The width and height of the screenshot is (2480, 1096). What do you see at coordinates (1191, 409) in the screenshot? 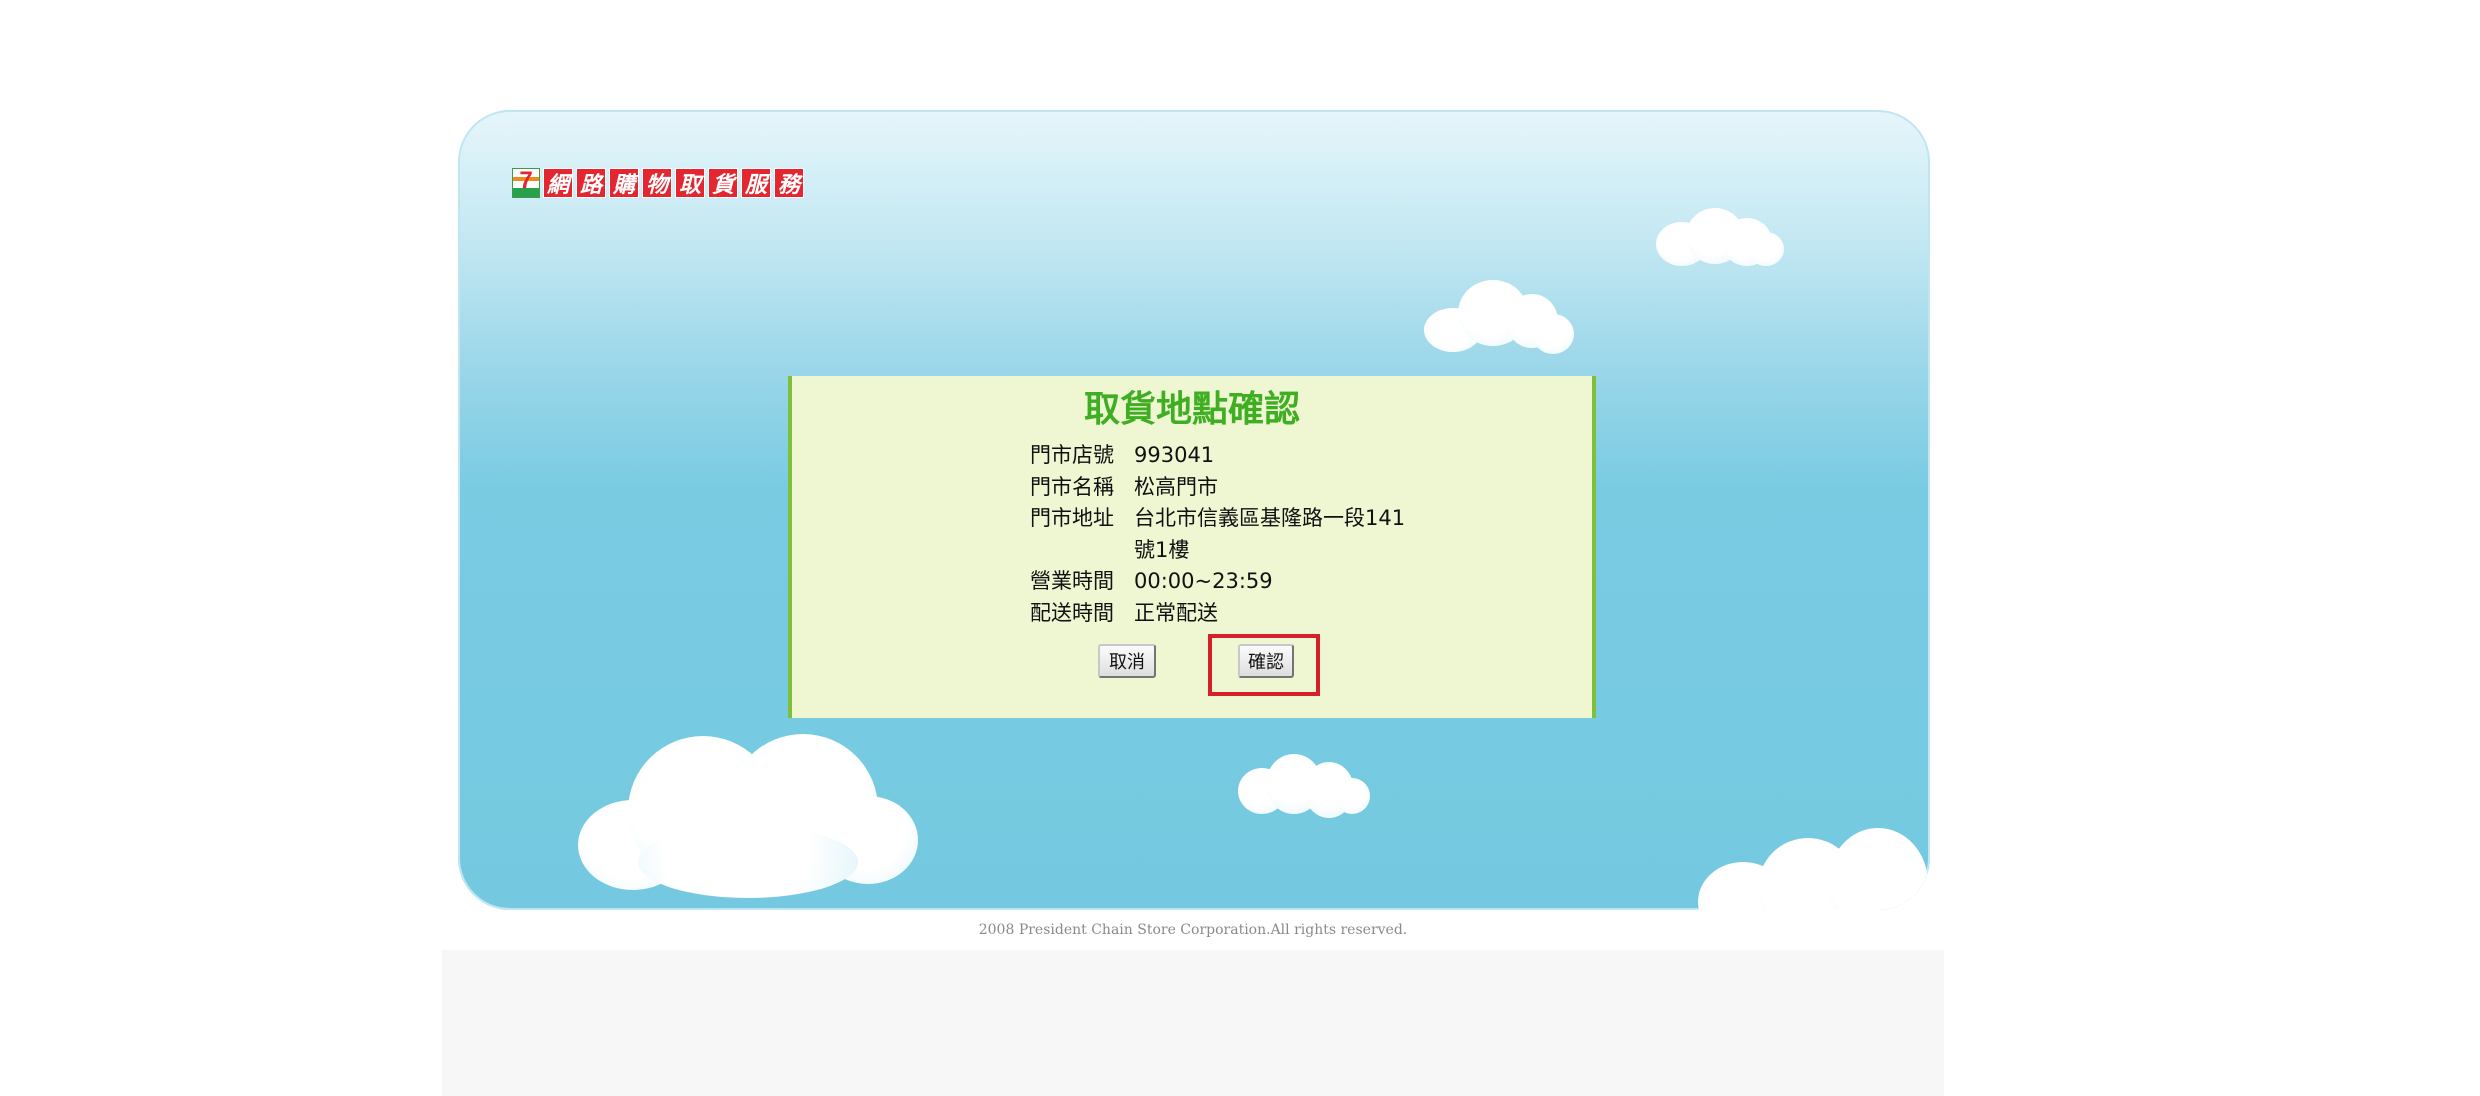
I see `dialog-title: 取貨地點確認` at bounding box center [1191, 409].